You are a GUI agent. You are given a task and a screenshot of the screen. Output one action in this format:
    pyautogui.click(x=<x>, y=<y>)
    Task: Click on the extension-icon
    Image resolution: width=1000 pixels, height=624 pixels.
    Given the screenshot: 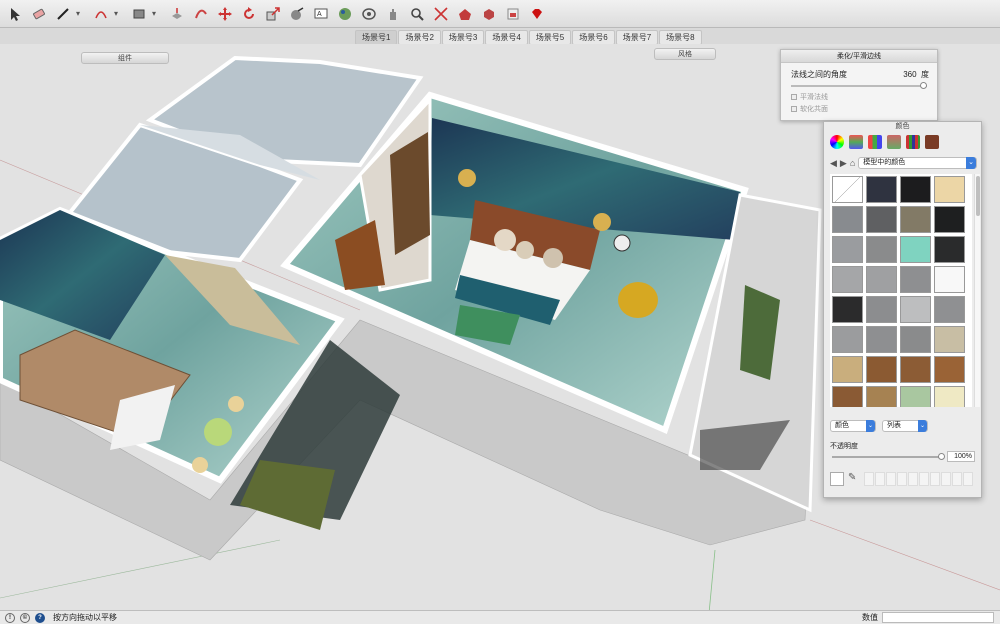 What is the action you would take?
    pyautogui.click(x=489, y=14)
    